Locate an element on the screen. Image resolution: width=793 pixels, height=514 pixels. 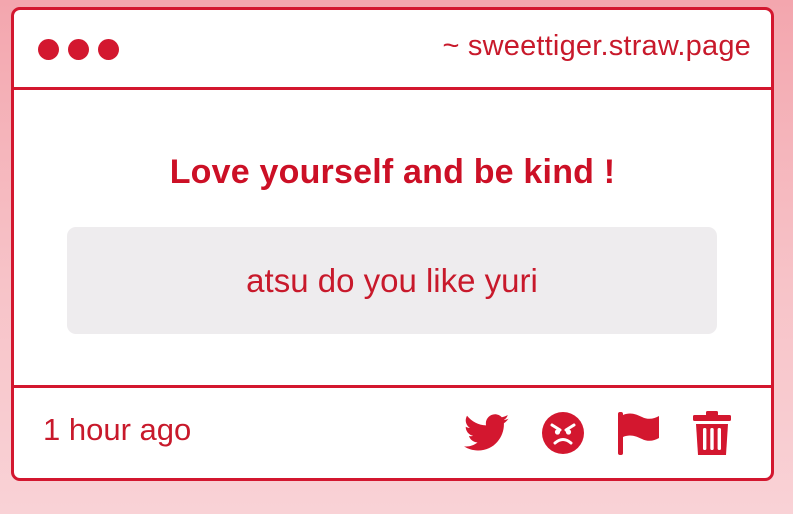
page-heading: Love yourself and be kind ! is located at coordinates (392, 172).